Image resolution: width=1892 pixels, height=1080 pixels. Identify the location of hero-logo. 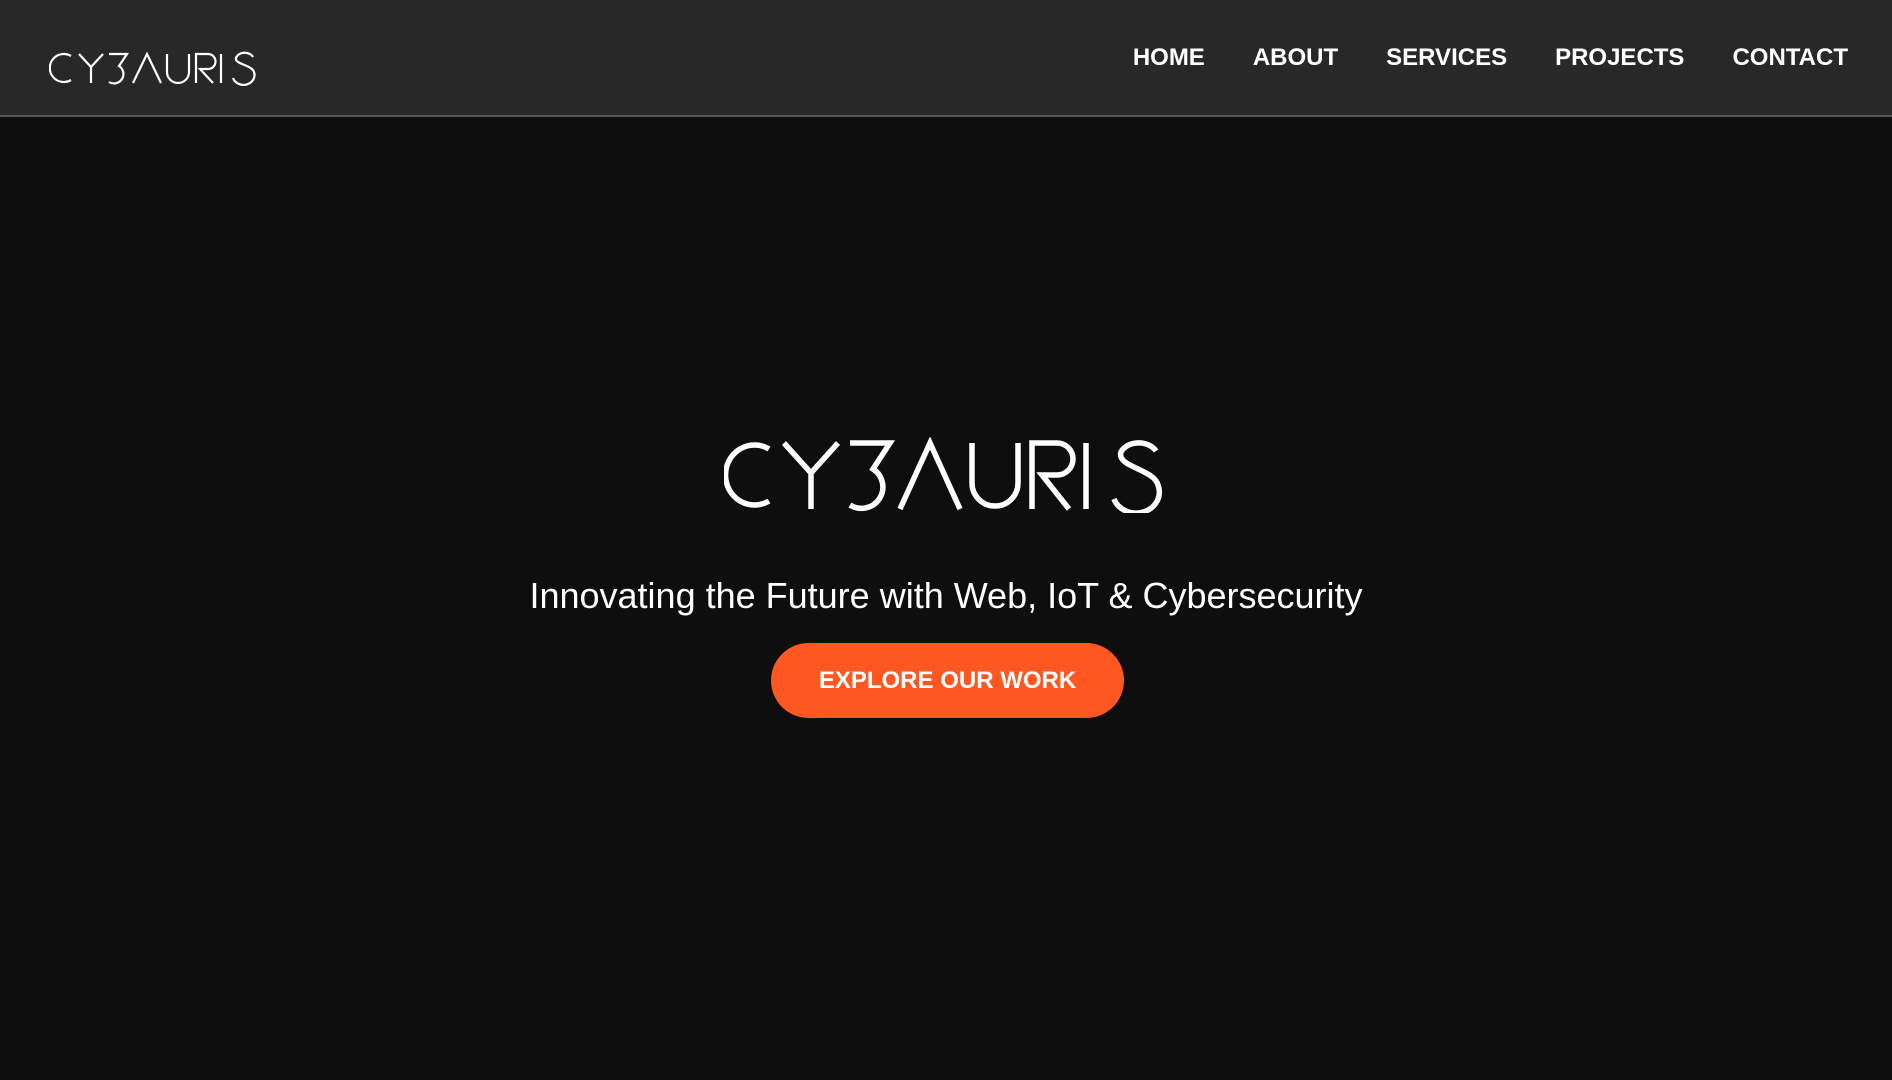
(943, 475).